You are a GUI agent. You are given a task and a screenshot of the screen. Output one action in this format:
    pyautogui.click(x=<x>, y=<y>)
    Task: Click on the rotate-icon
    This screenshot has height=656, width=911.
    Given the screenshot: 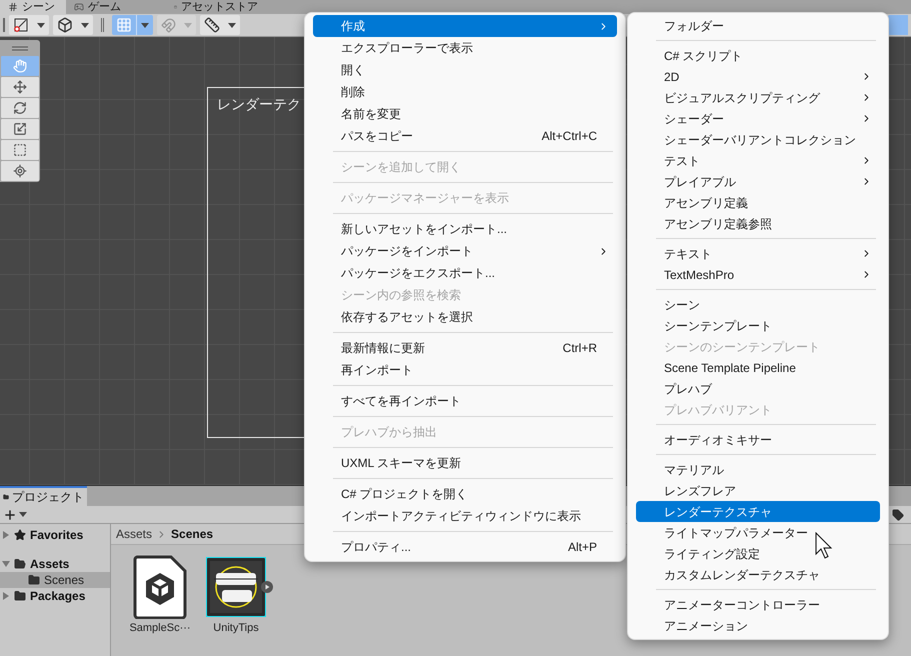 What is the action you would take?
    pyautogui.click(x=20, y=108)
    